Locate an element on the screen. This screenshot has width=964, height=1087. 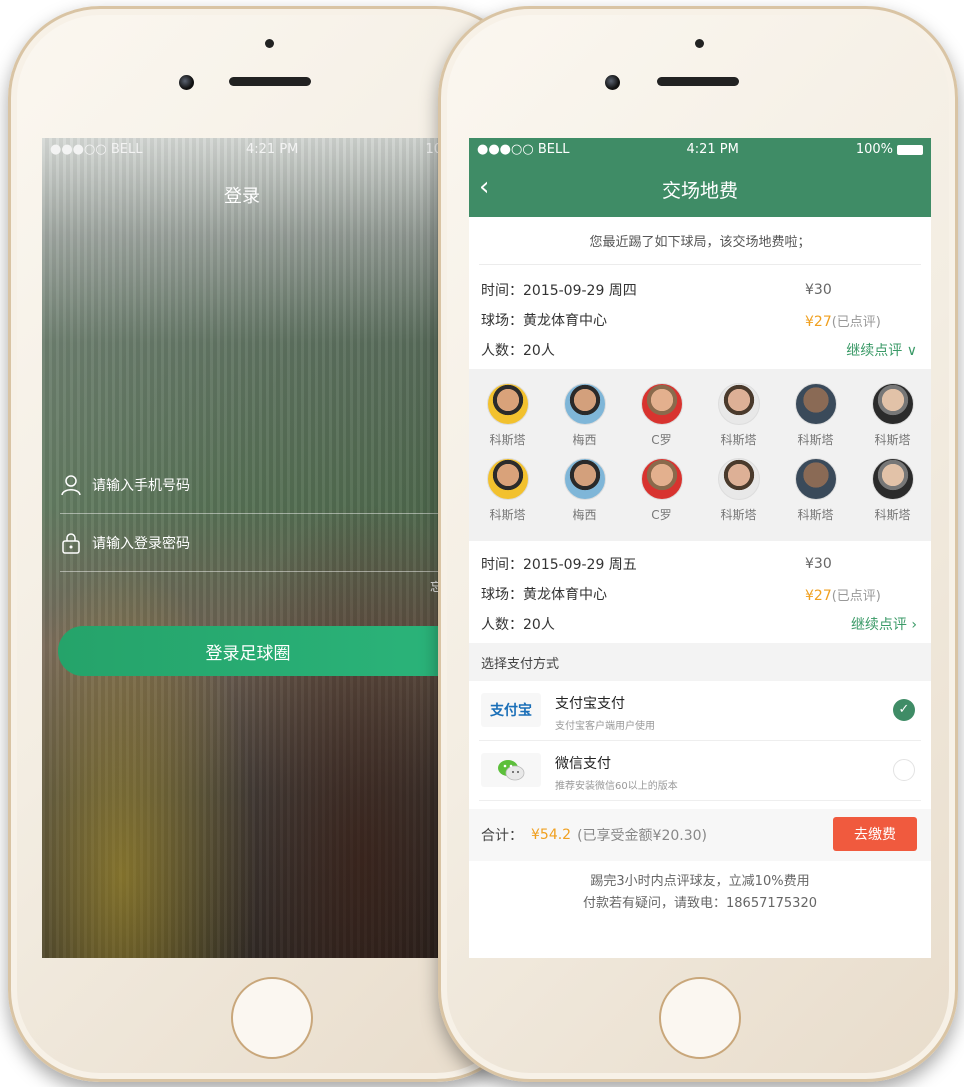
proximity-sensor is located at coordinates (269, 43).